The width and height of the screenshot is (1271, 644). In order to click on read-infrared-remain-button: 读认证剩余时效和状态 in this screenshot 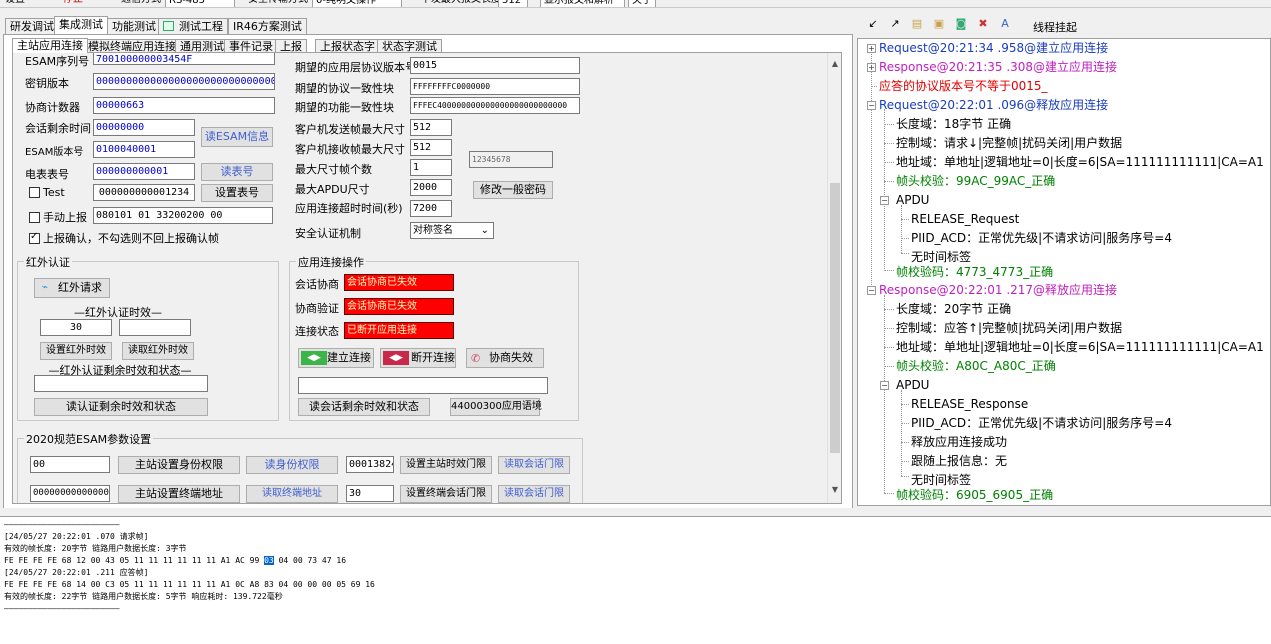, I will do `click(121, 407)`.